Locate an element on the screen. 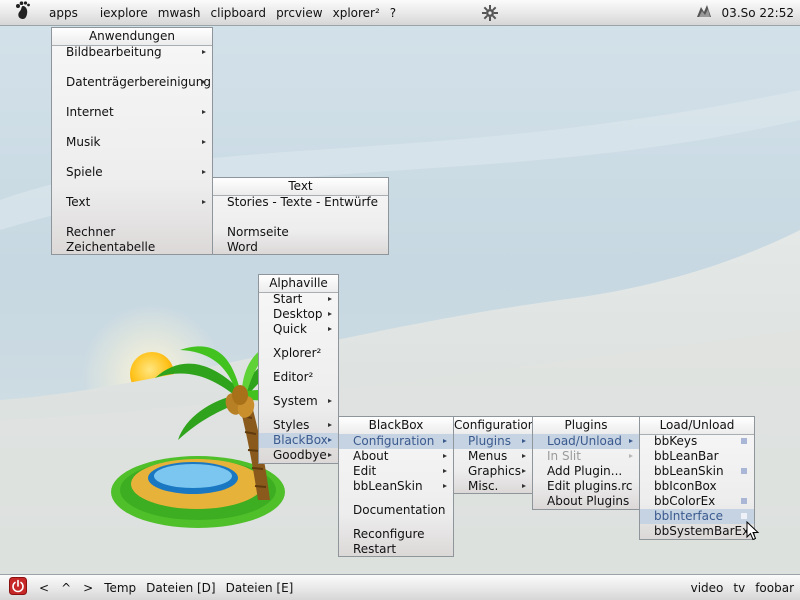 The width and height of the screenshot is (800, 600). menu-item-stories: Stories - Texte - Entwürfe is located at coordinates (300, 202).